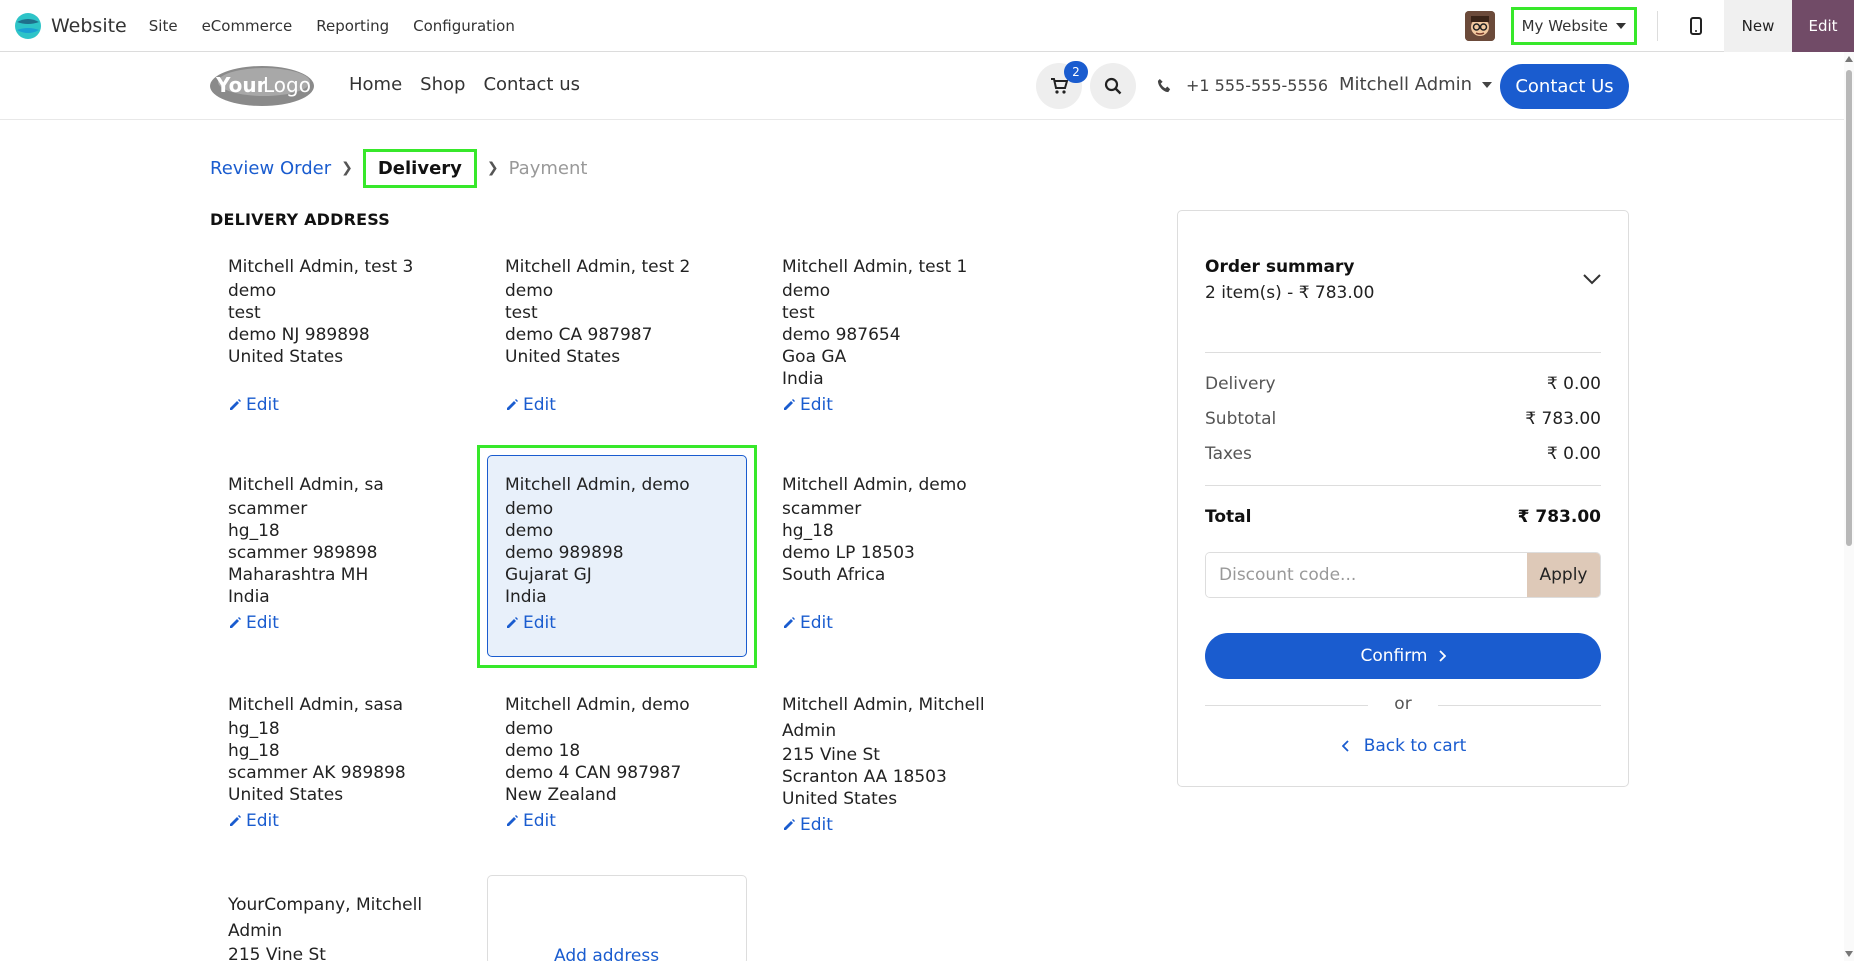  Describe the element at coordinates (1849, 954) in the screenshot. I see `scroll-down-icon` at that location.